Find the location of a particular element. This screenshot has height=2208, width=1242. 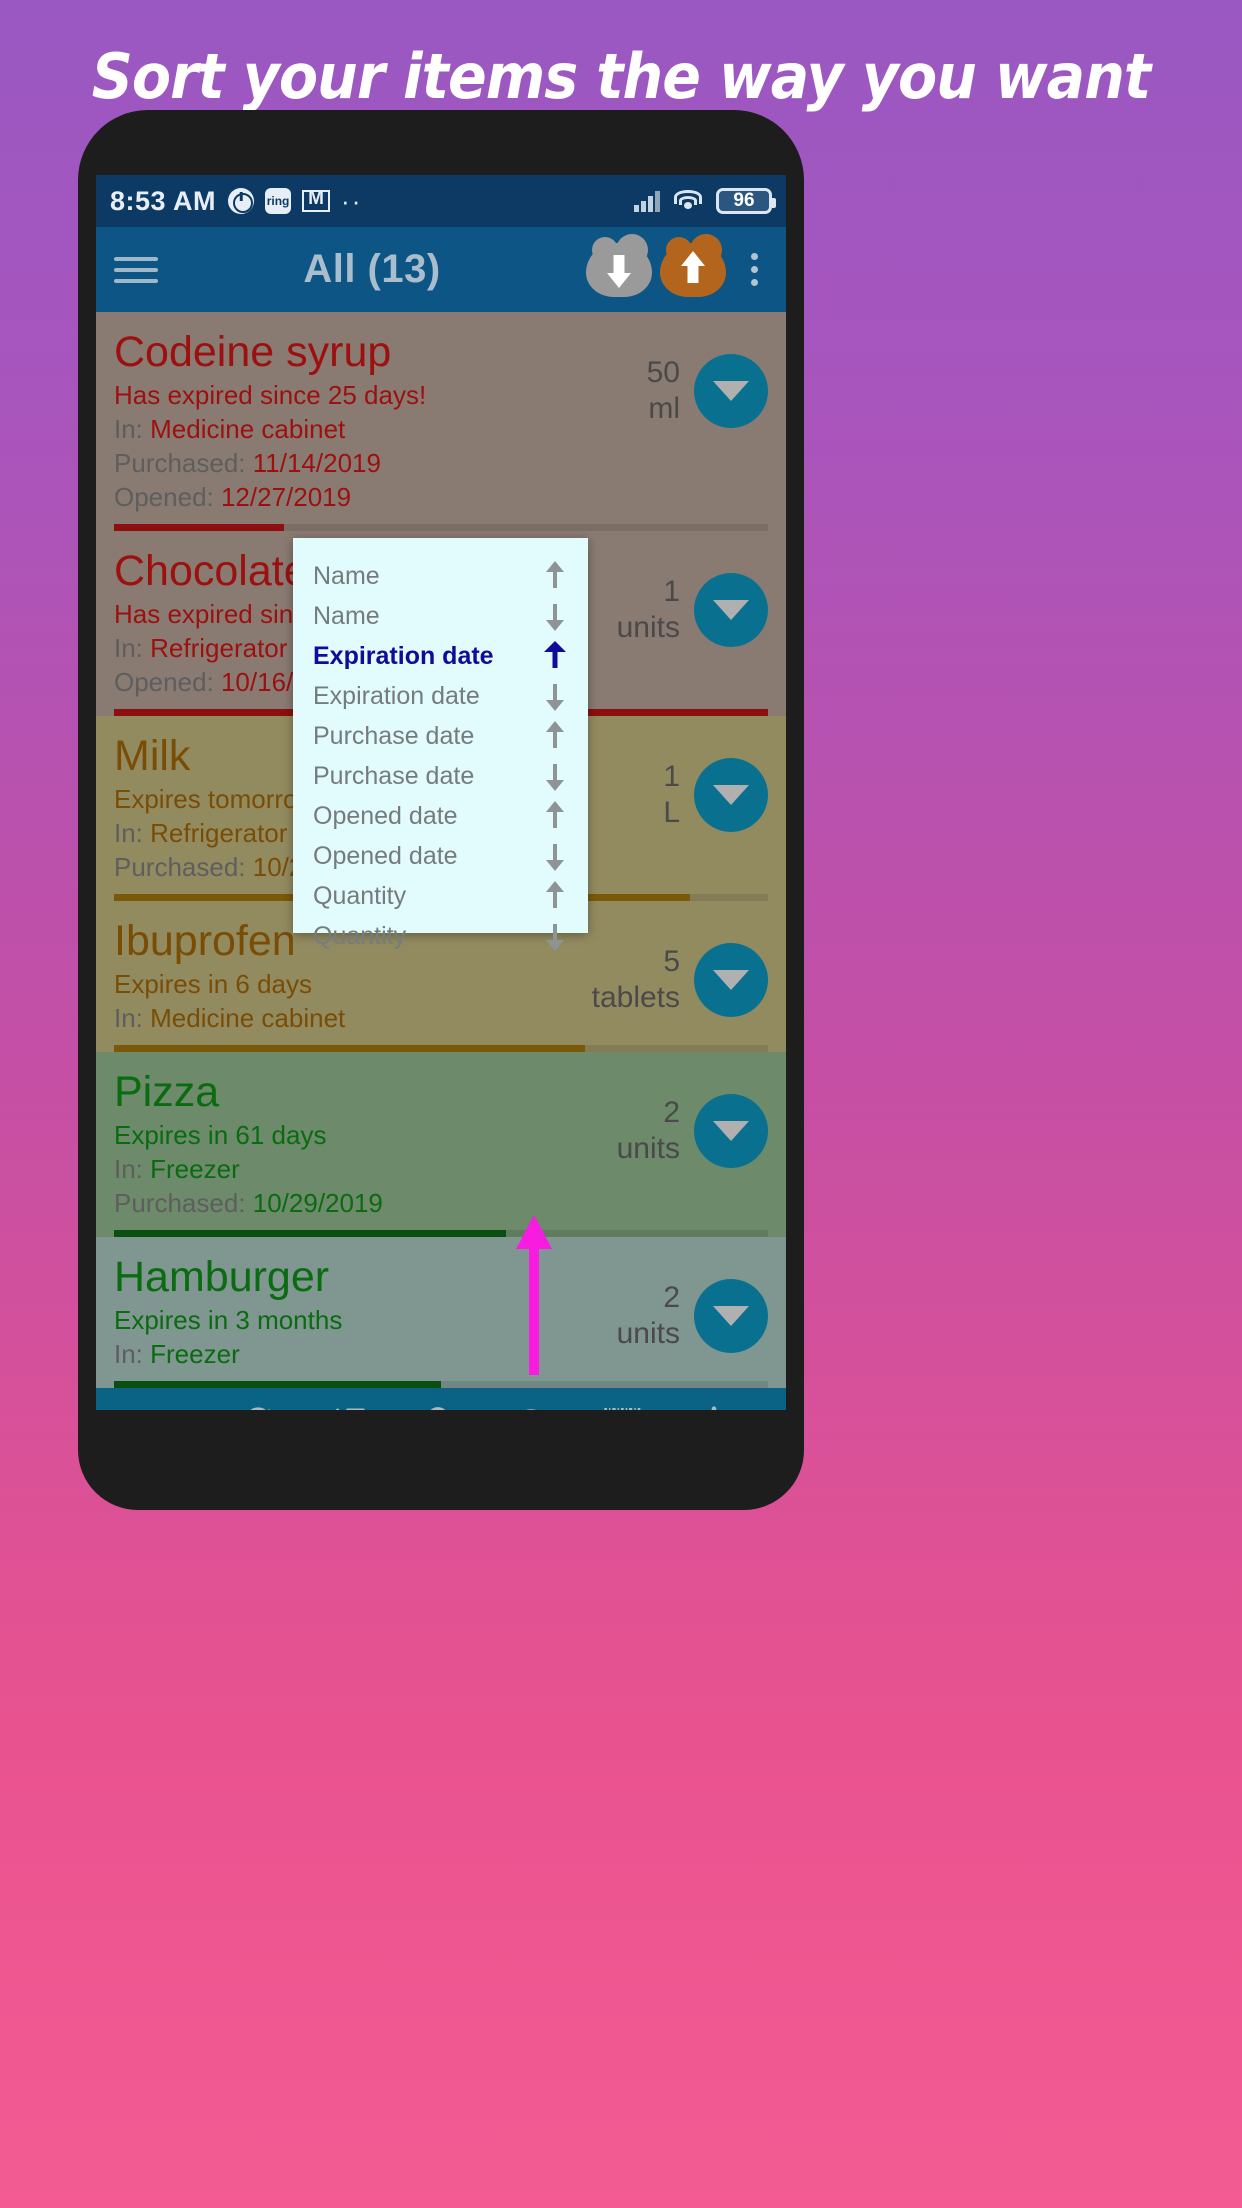

more-dots-icon: ·· is located at coordinates (352, 201).